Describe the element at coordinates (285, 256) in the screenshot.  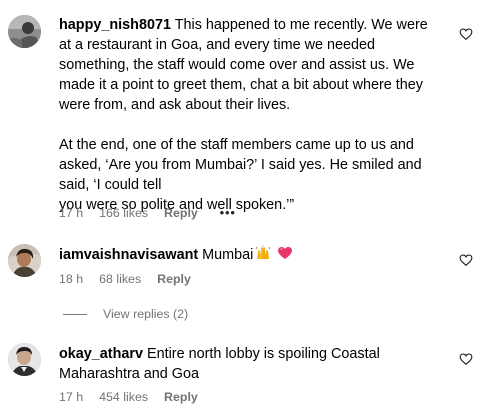
I see `pink-heart-emoji` at that location.